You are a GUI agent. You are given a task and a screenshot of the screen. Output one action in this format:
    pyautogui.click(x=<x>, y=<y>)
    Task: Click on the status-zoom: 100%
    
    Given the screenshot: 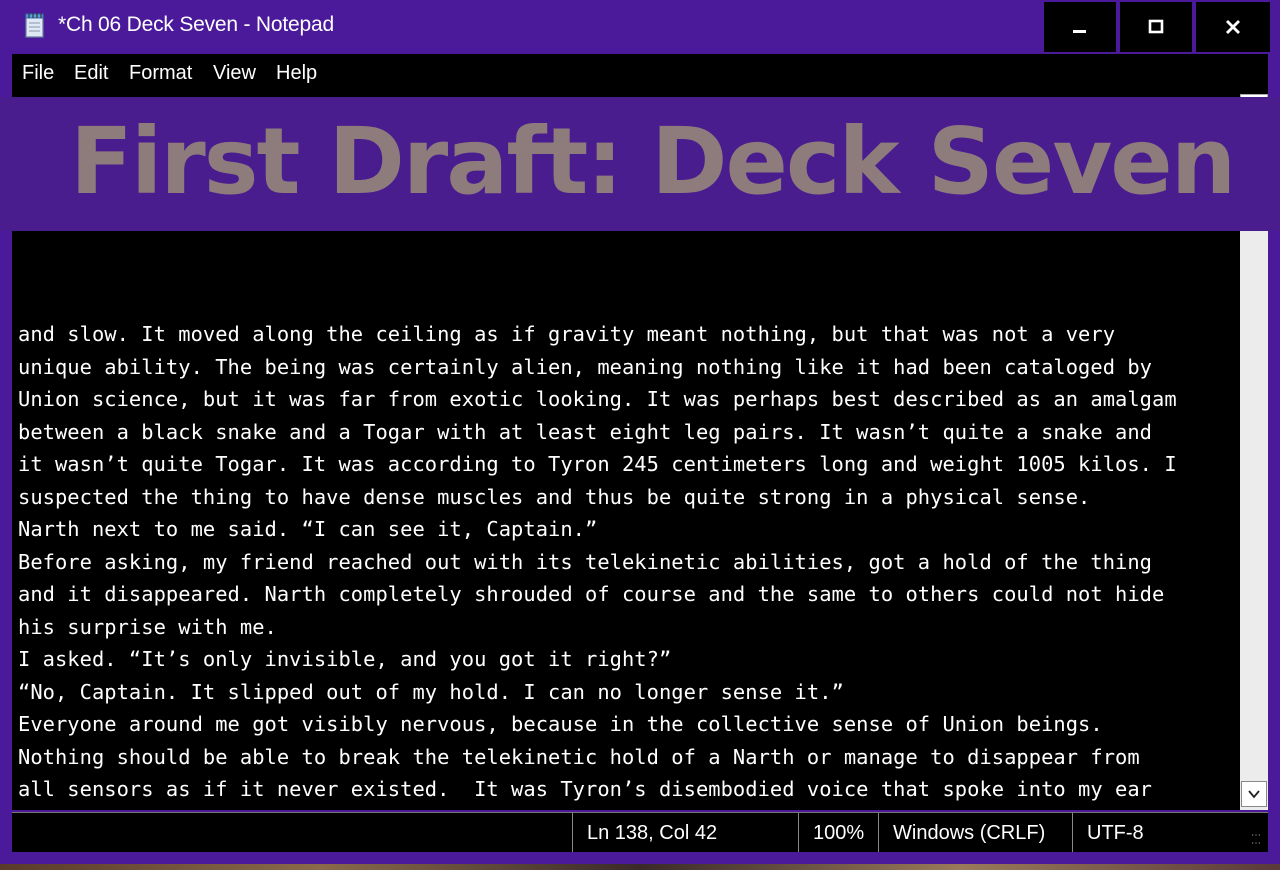 What is the action you would take?
    pyautogui.click(x=838, y=832)
    